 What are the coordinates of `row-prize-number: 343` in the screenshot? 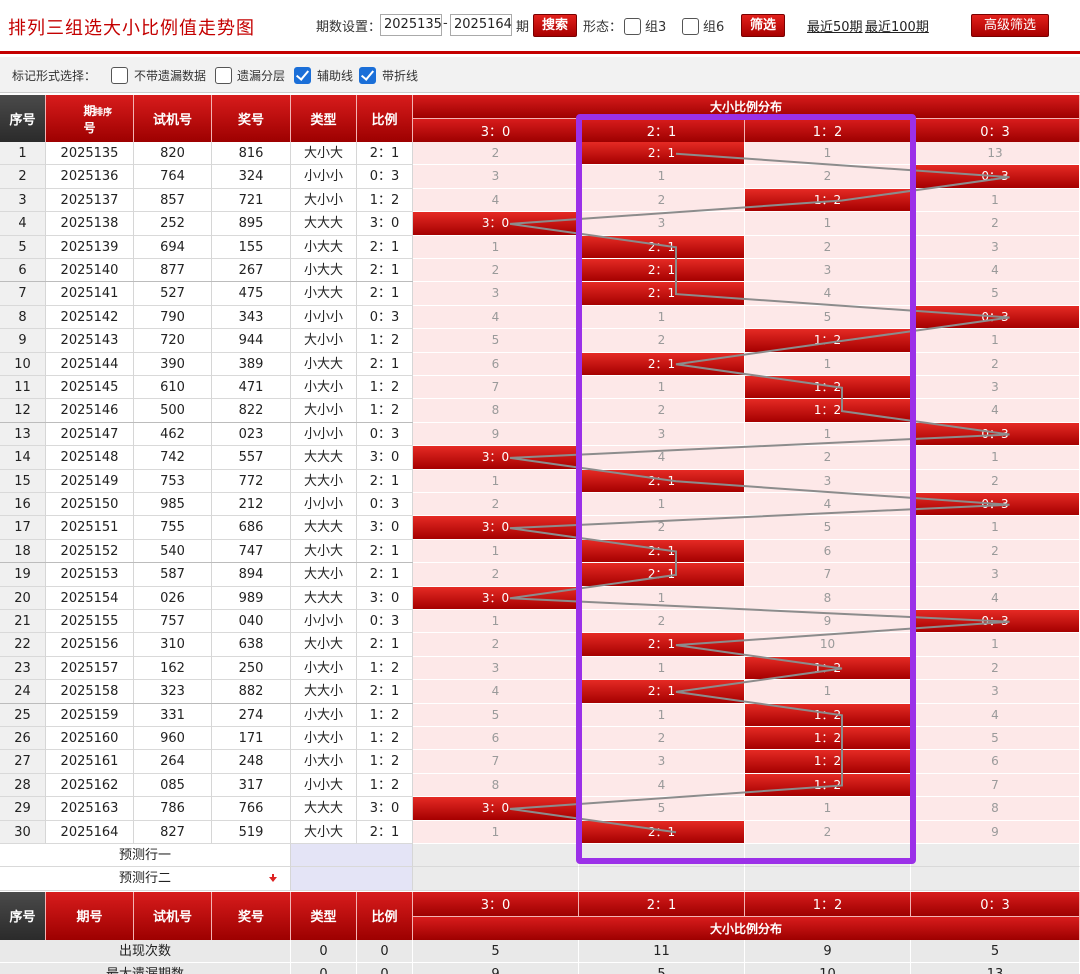 It's located at (251, 317).